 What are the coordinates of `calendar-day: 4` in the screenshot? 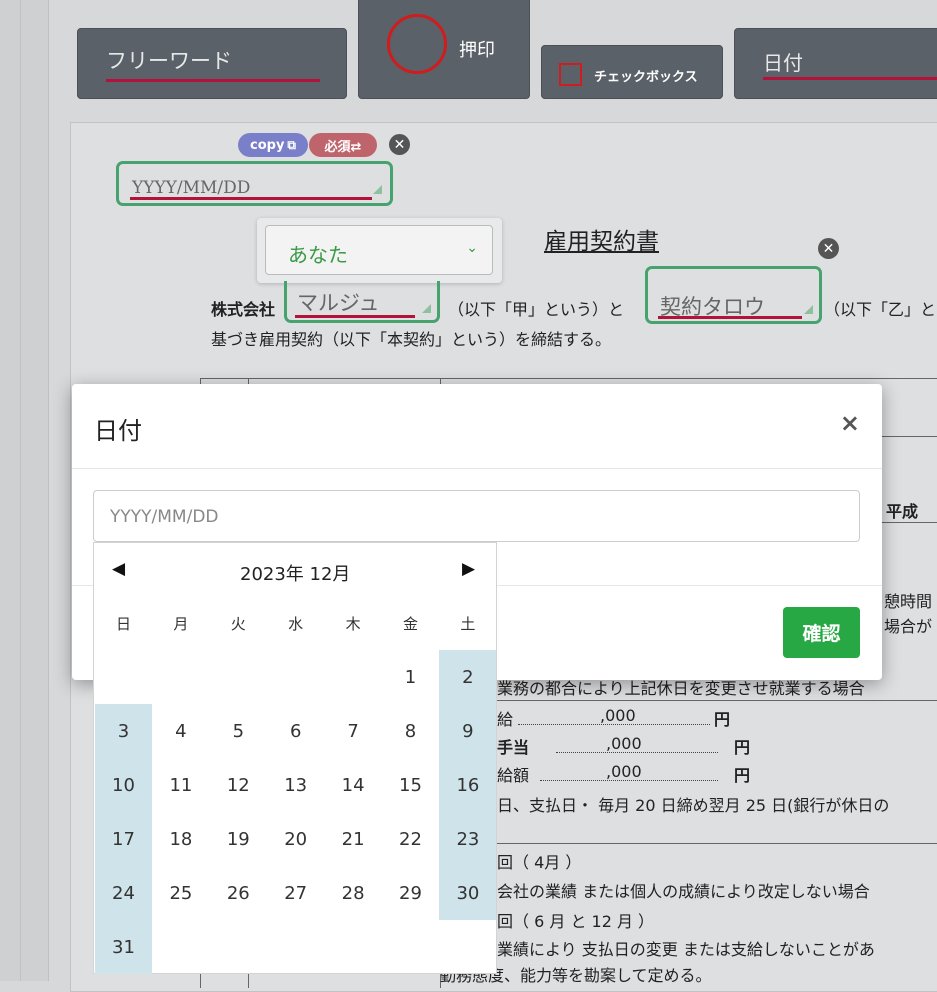 It's located at (180, 731).